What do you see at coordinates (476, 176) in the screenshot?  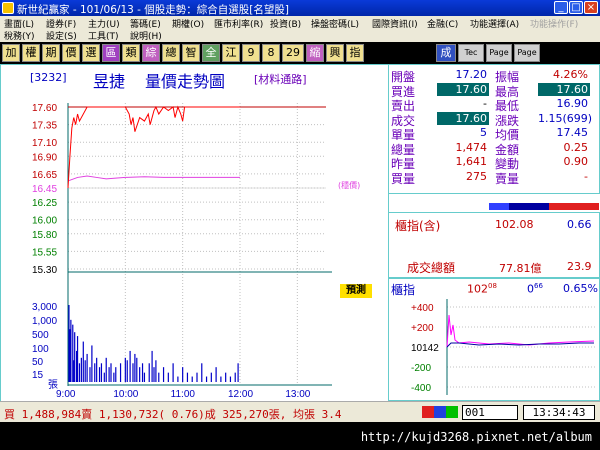 I see `quote-value: 275` at bounding box center [476, 176].